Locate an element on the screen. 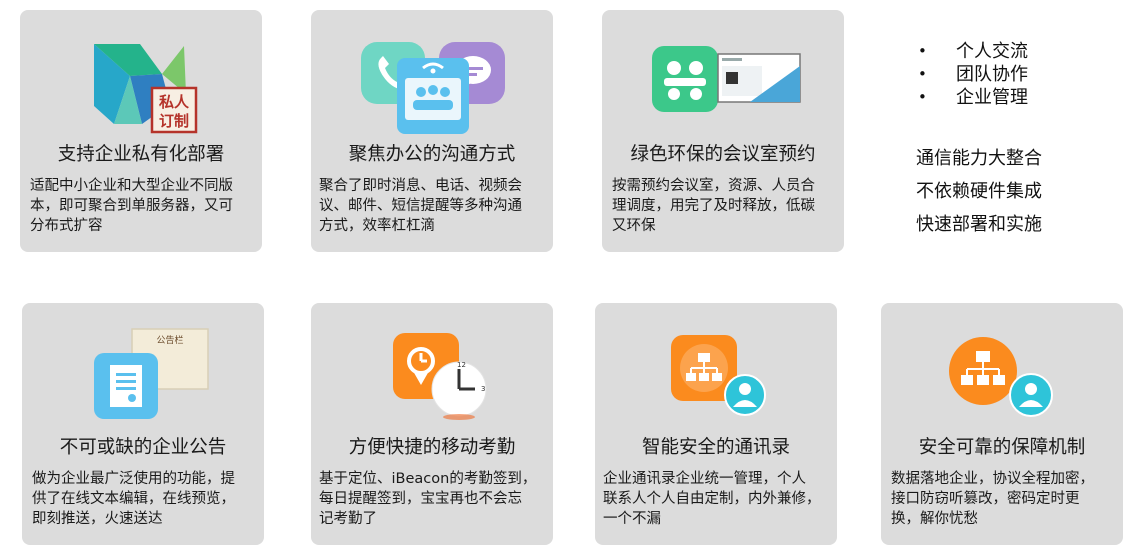  svg-text: 12 is located at coordinates (461, 365).